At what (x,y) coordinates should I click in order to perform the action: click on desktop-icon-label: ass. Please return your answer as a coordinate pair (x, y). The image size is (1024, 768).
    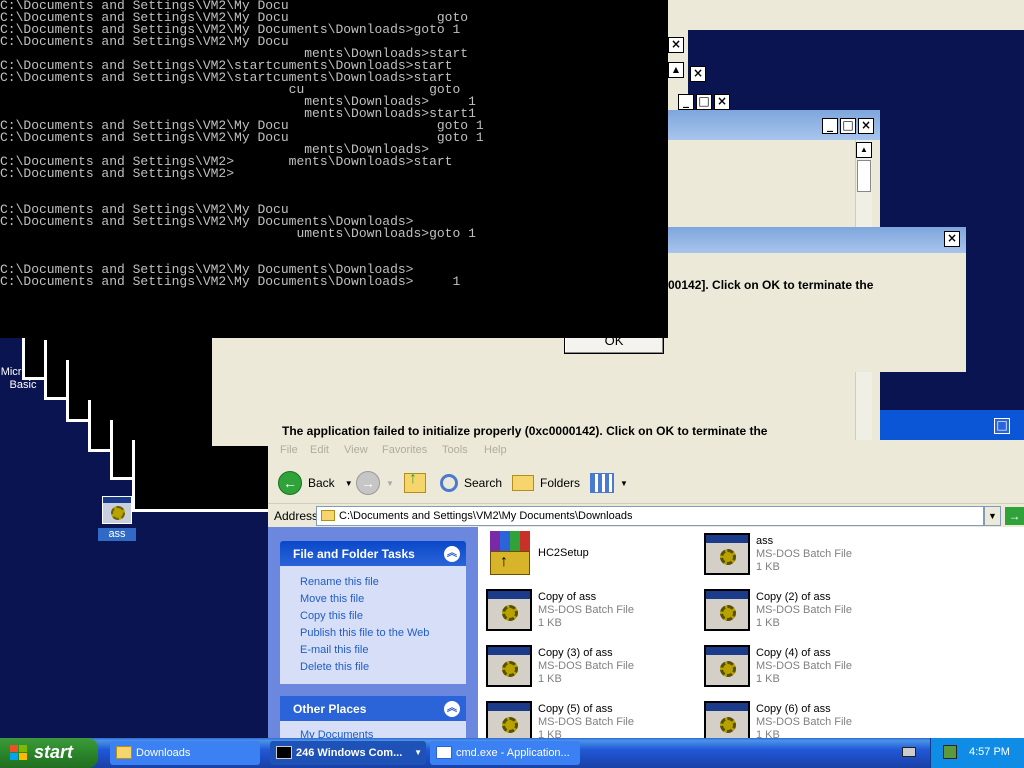
    Looking at the image, I should click on (117, 534).